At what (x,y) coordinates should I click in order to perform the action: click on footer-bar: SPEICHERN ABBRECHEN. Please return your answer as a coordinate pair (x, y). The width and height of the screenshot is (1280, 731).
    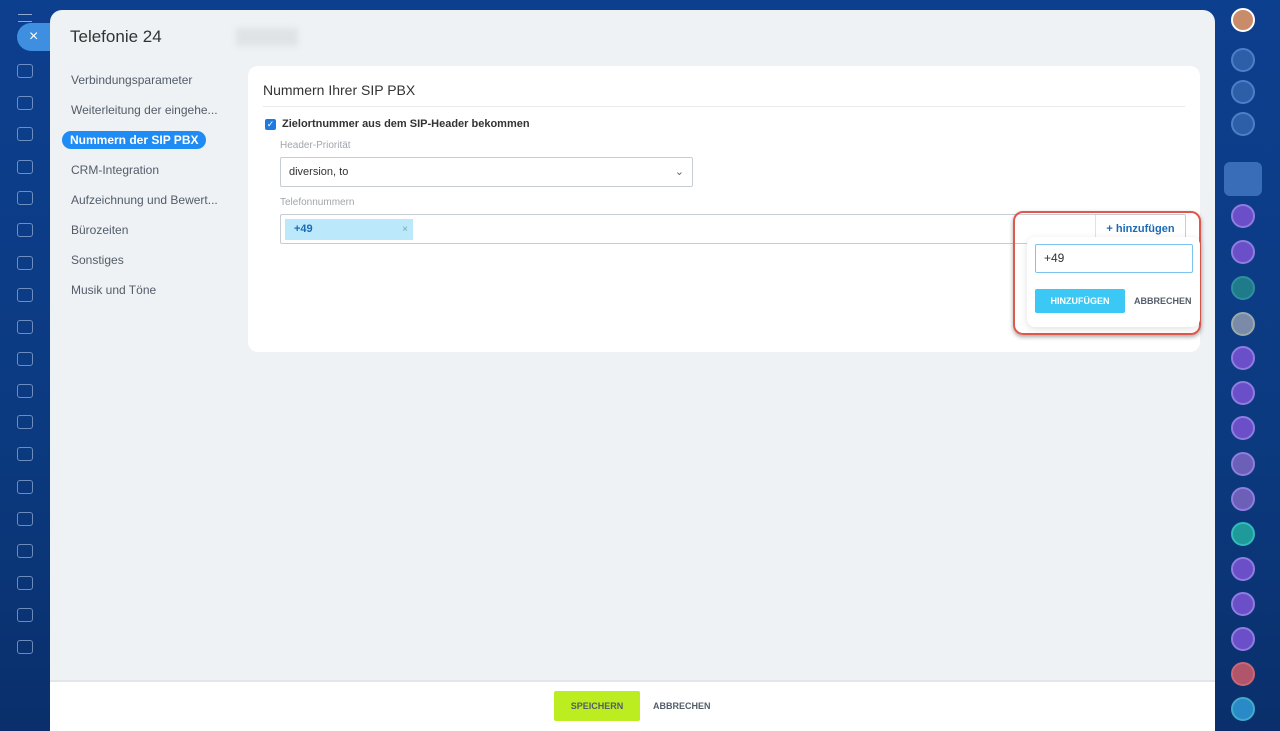
    Looking at the image, I should click on (632, 705).